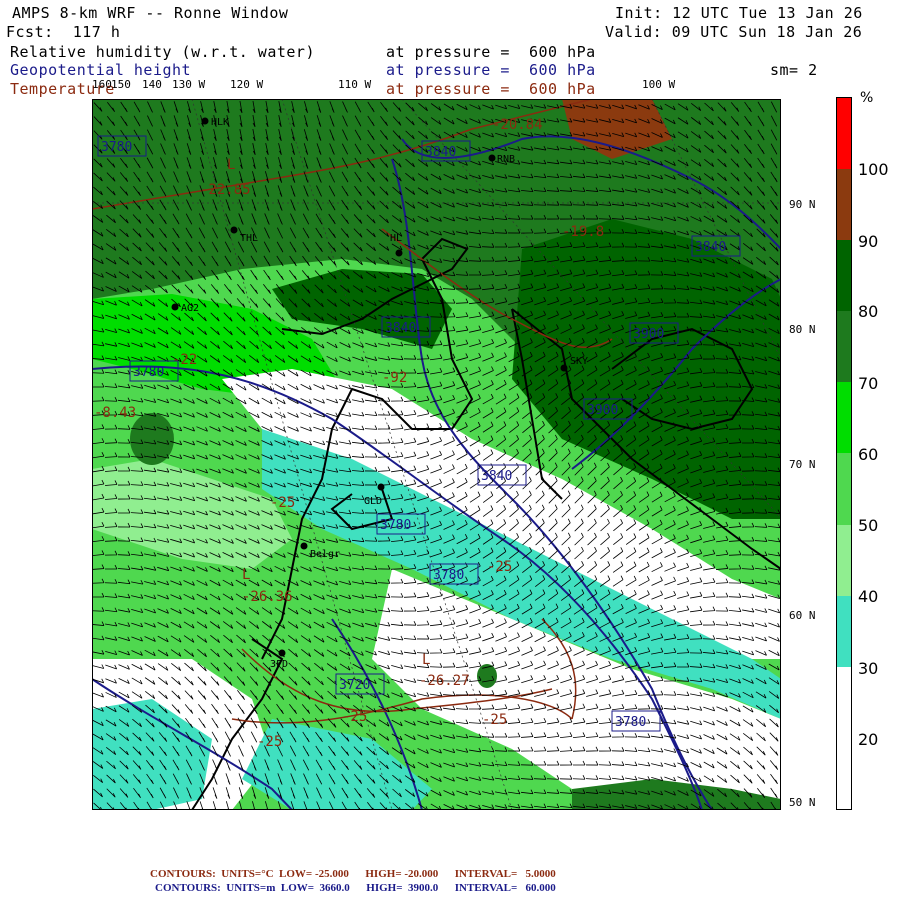 This screenshot has width=900, height=900. I want to click on svg-text: HL, so click(396, 238).